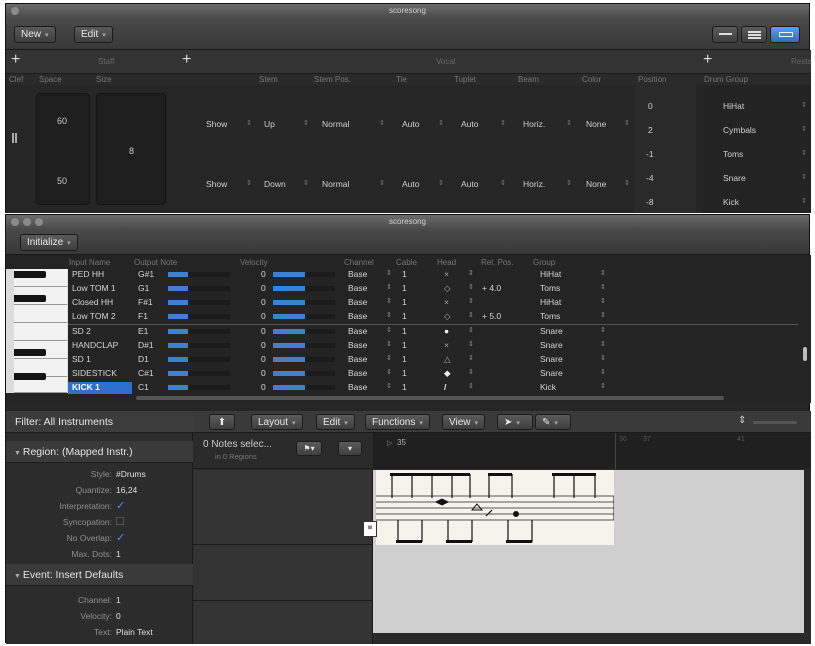 The height and width of the screenshot is (646, 815). I want to click on drum-group-item: Toms, so click(733, 154).